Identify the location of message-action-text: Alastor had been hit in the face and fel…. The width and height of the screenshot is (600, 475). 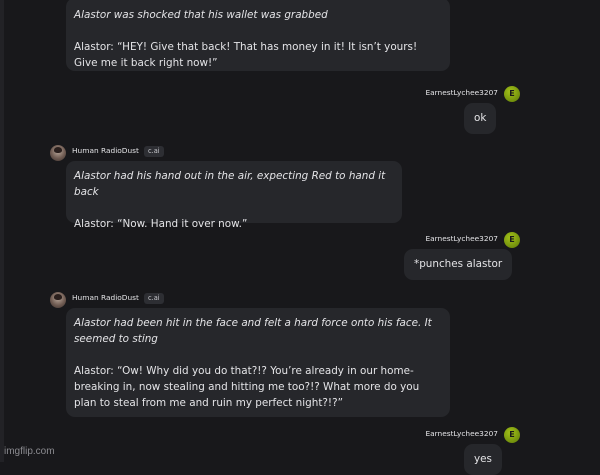
(253, 331).